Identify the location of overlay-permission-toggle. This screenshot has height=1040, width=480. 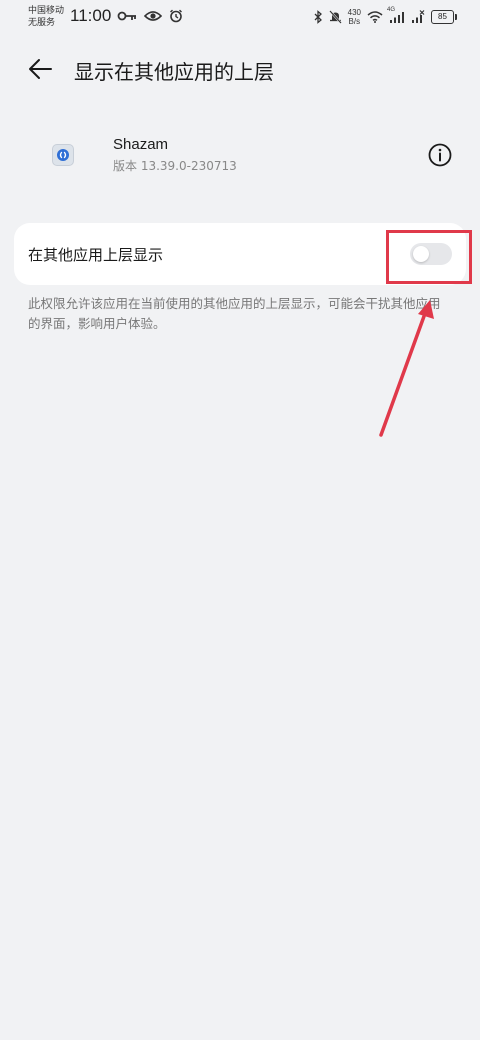
(431, 254).